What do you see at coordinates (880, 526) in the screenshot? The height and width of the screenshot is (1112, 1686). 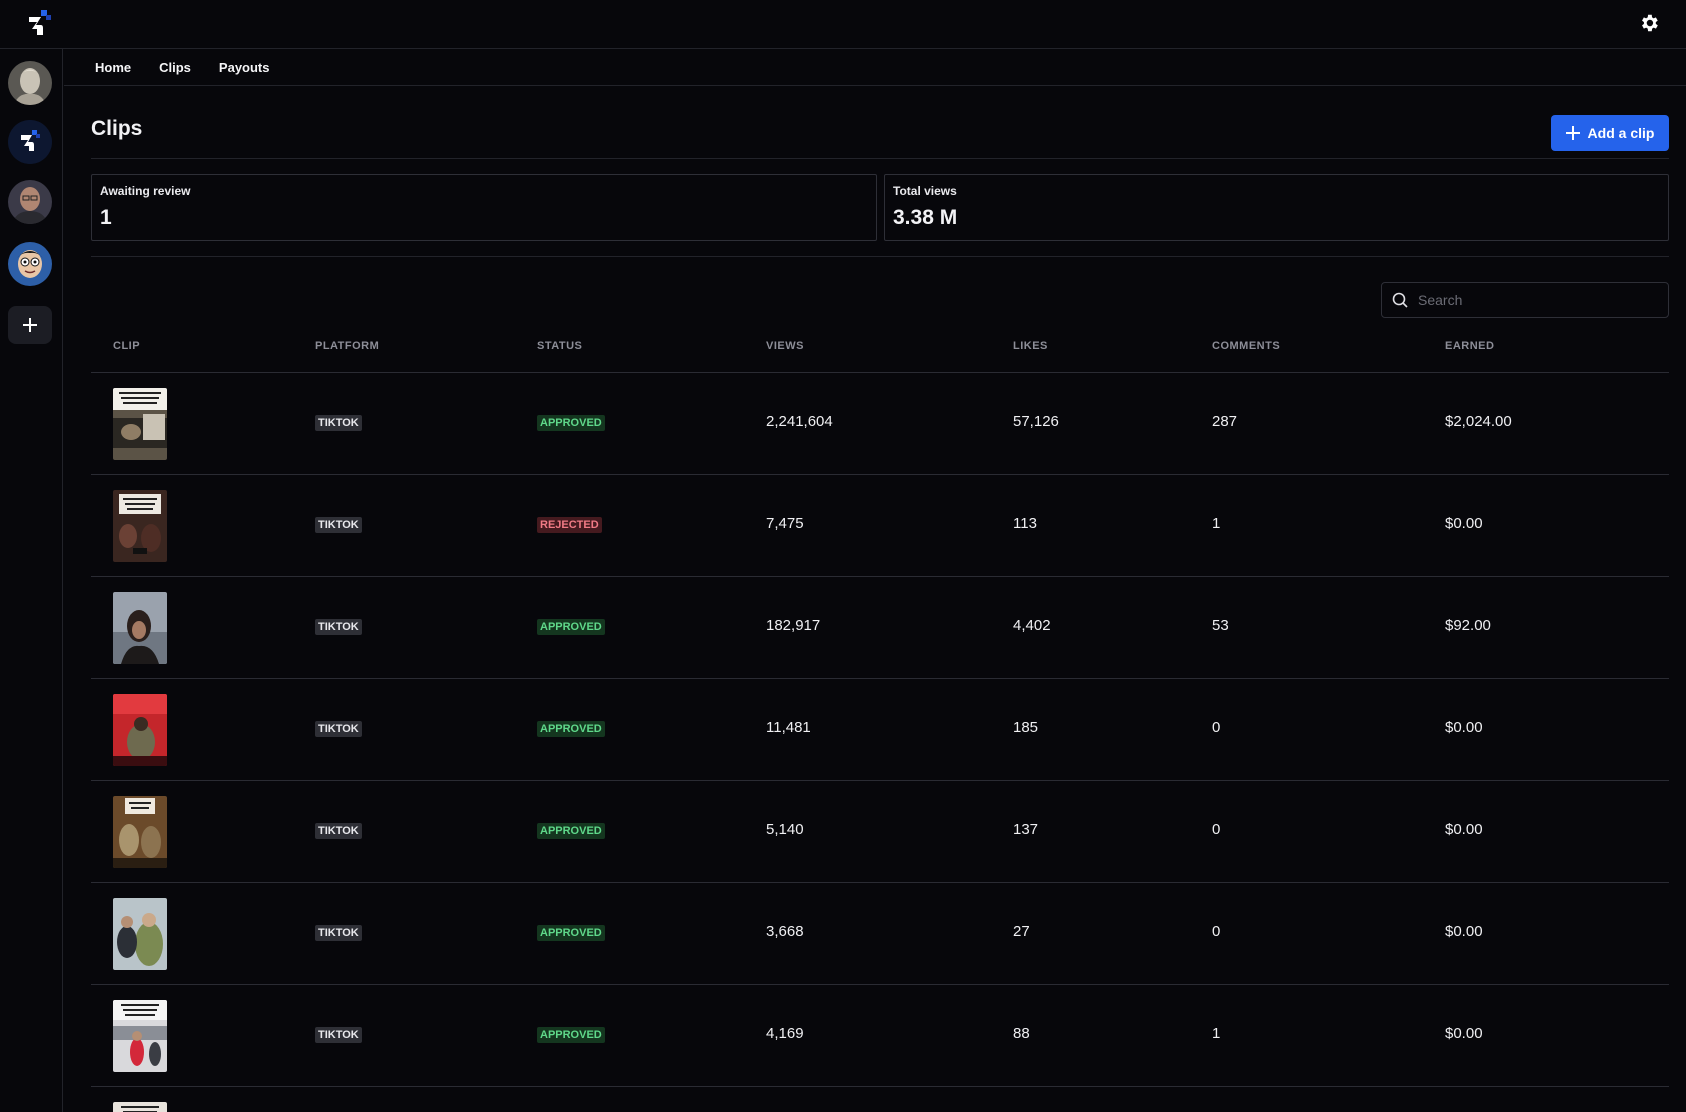 I see `table-row: TIKTOK REJECTED 7,475 113 1 $0.00` at bounding box center [880, 526].